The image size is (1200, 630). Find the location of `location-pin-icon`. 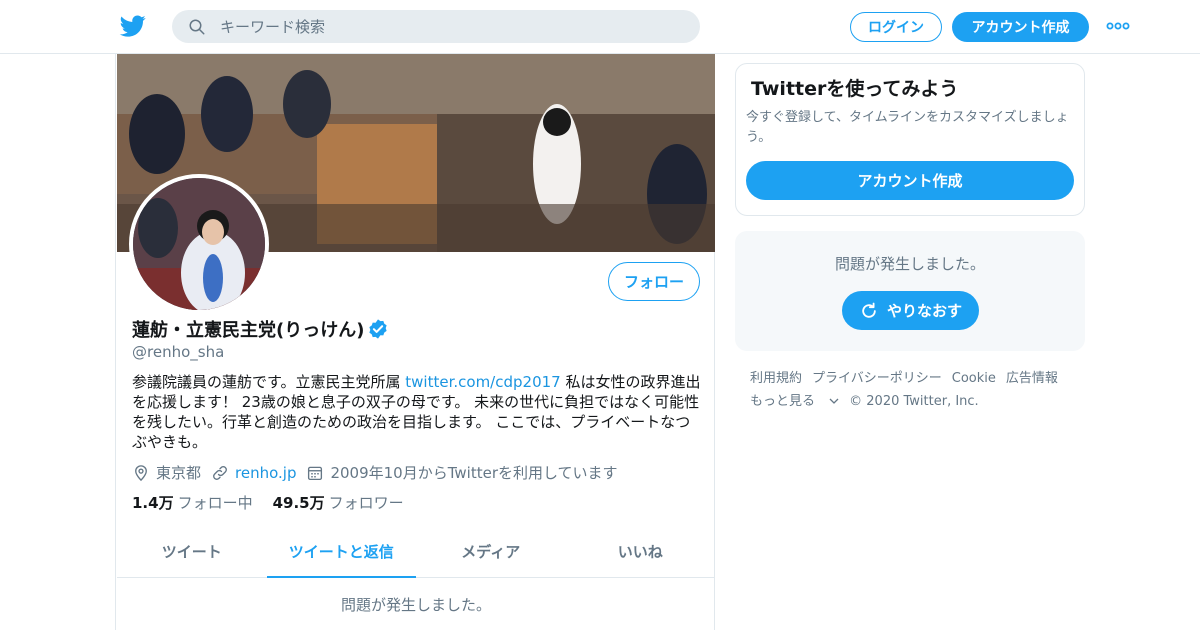

location-pin-icon is located at coordinates (141, 472).